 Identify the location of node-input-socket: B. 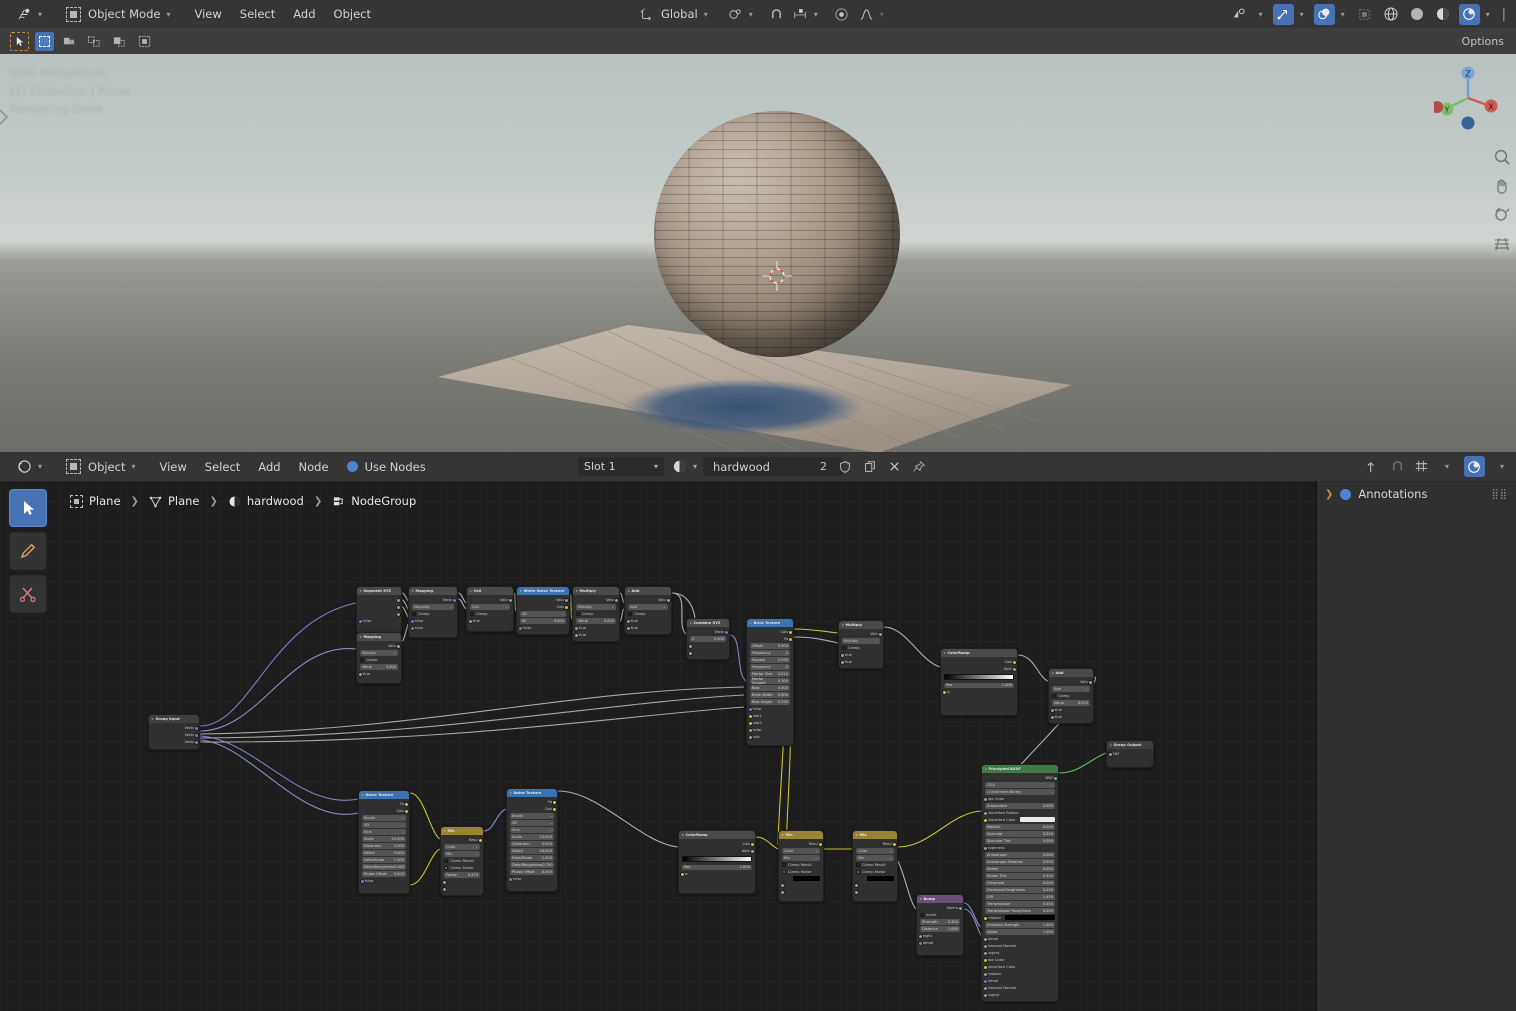
(460, 889).